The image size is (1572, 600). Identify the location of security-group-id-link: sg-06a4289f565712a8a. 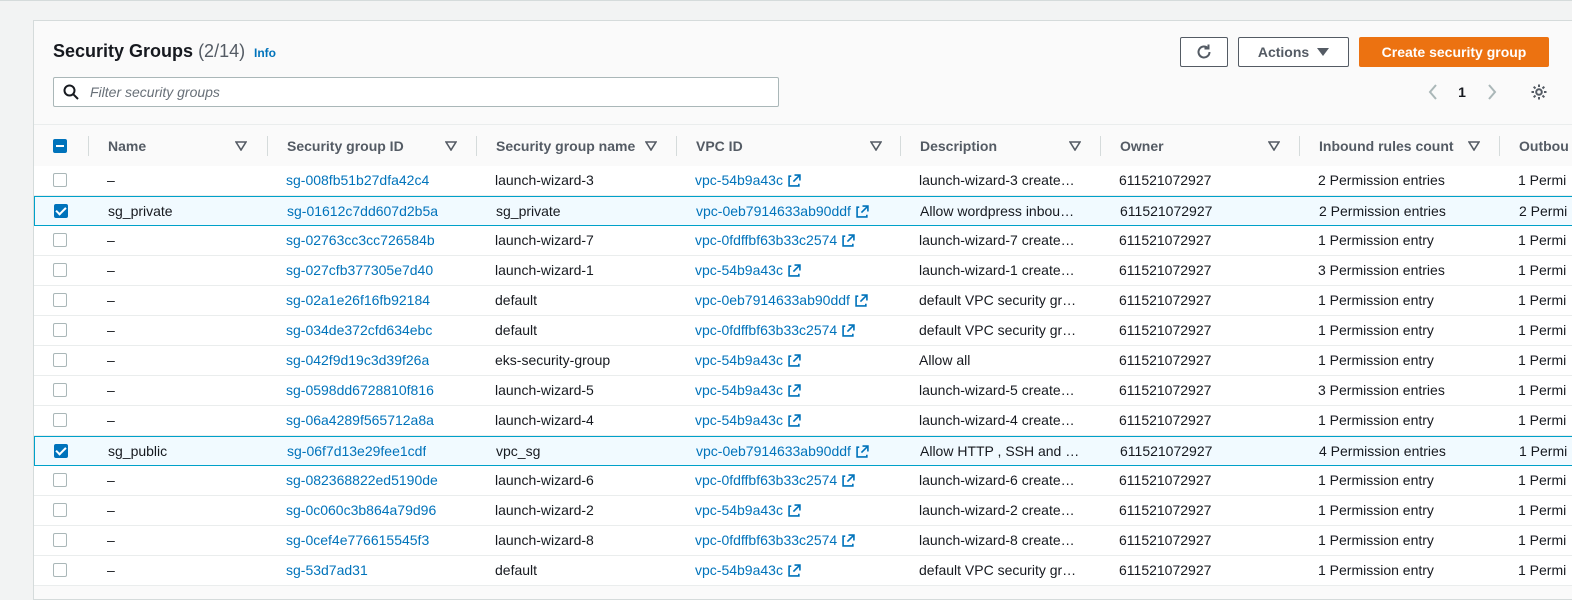
(360, 420).